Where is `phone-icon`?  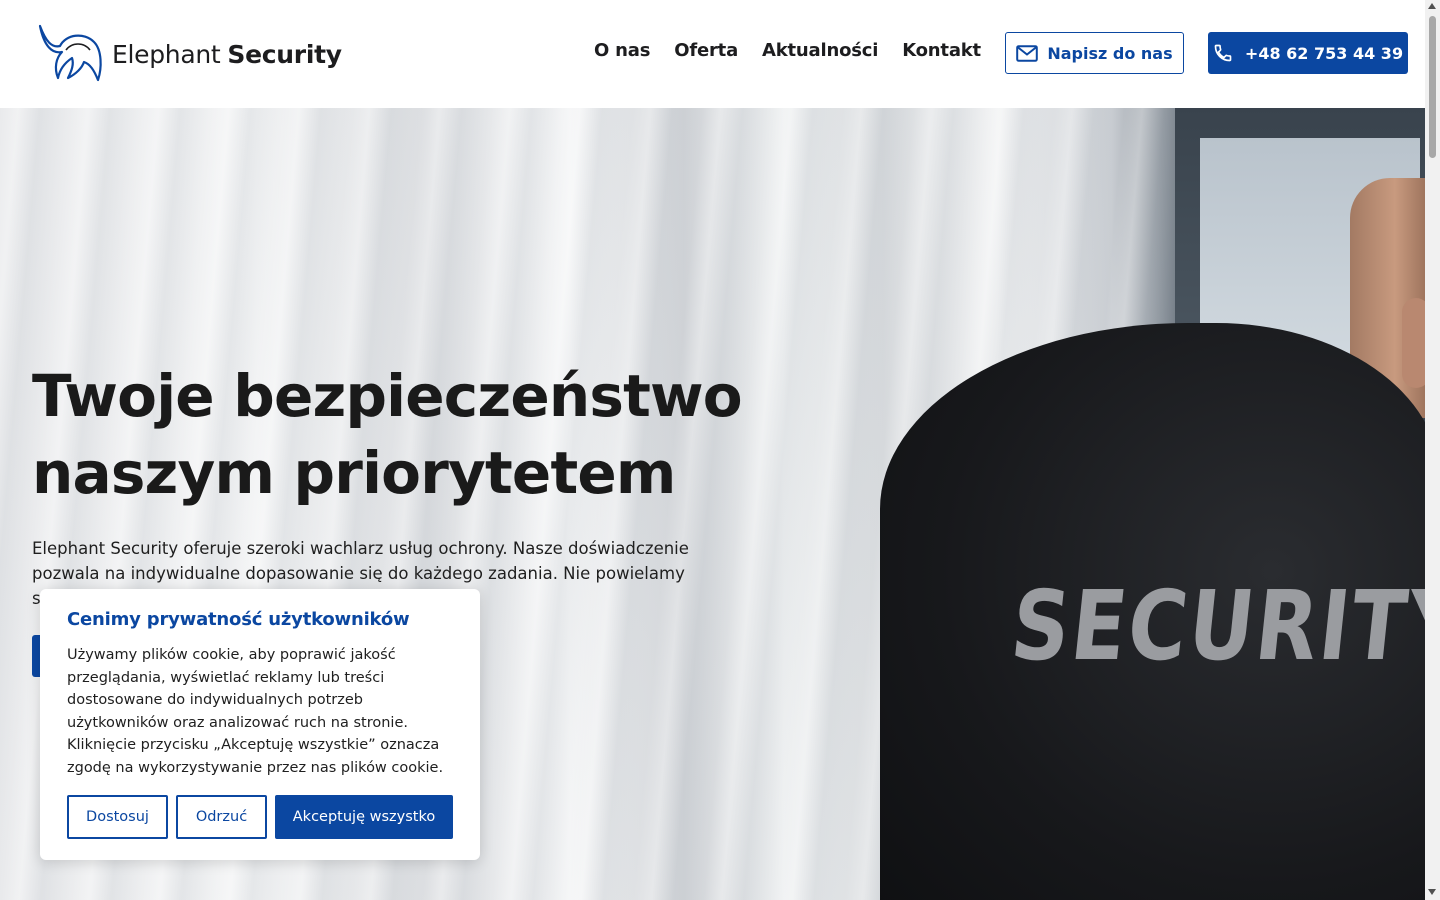
phone-icon is located at coordinates (1223, 53).